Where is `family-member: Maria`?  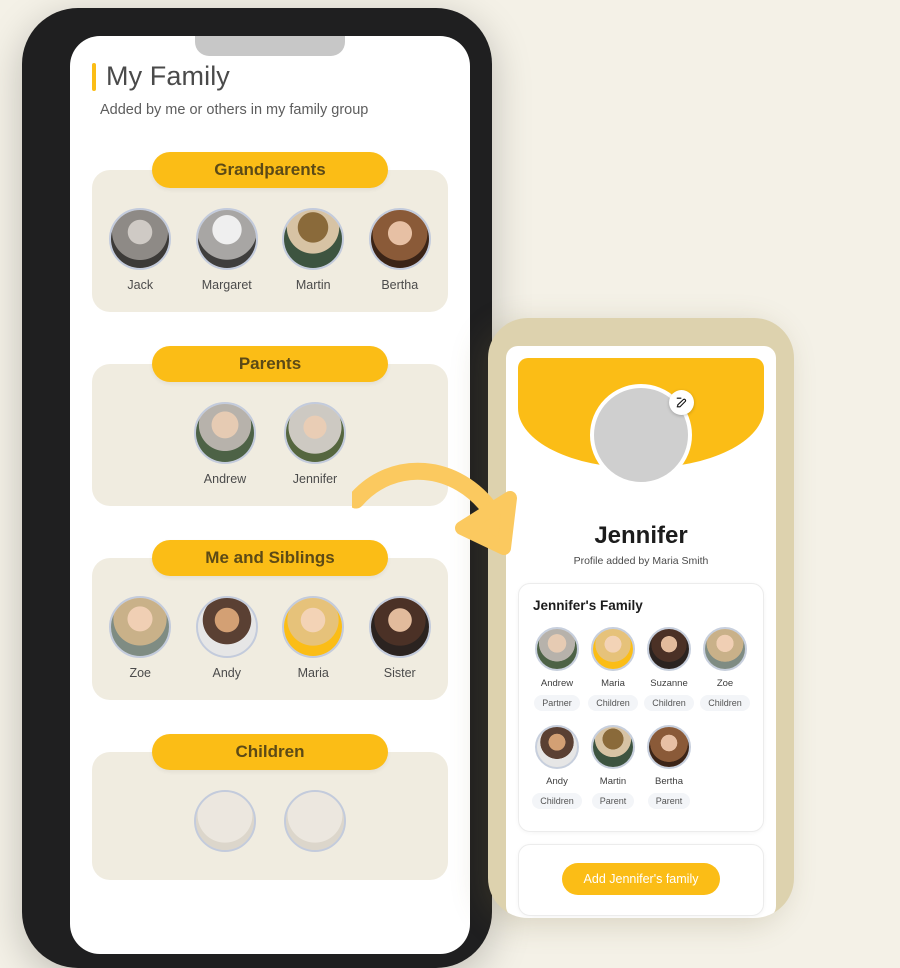 family-member: Maria is located at coordinates (313, 637).